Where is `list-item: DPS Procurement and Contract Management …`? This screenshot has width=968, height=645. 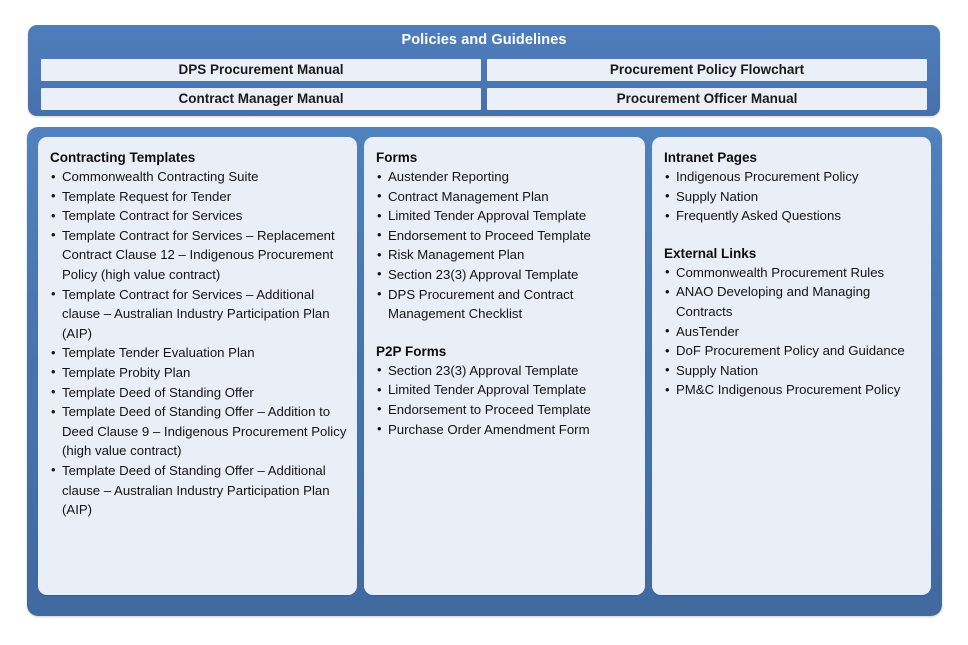 list-item: DPS Procurement and Contract Management … is located at coordinates (505, 304).